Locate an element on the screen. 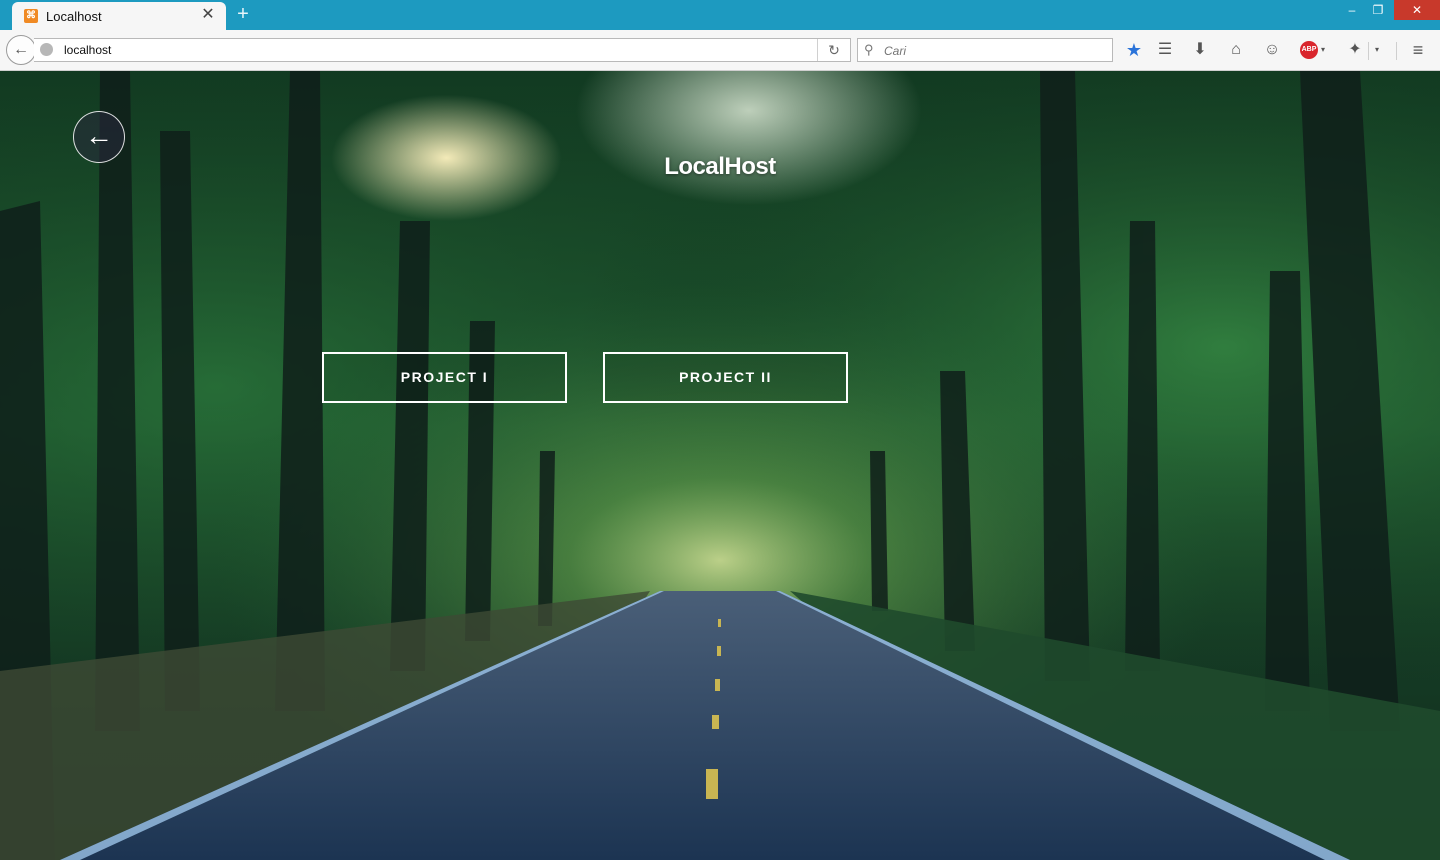 Image resolution: width=1440 pixels, height=860 pixels. extension-icon: ✦ is located at coordinates (1355, 50).